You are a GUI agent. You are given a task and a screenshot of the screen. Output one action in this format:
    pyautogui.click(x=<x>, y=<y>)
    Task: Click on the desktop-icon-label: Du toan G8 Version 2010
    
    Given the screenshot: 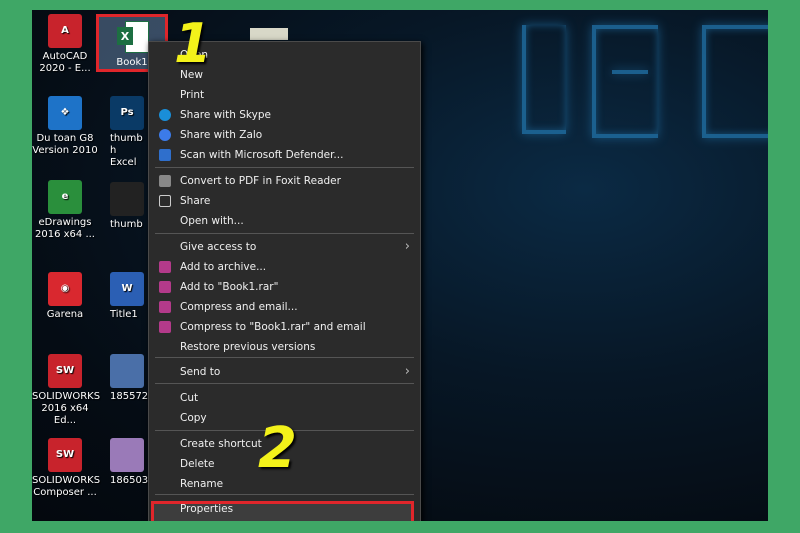 What is the action you would take?
    pyautogui.click(x=65, y=144)
    